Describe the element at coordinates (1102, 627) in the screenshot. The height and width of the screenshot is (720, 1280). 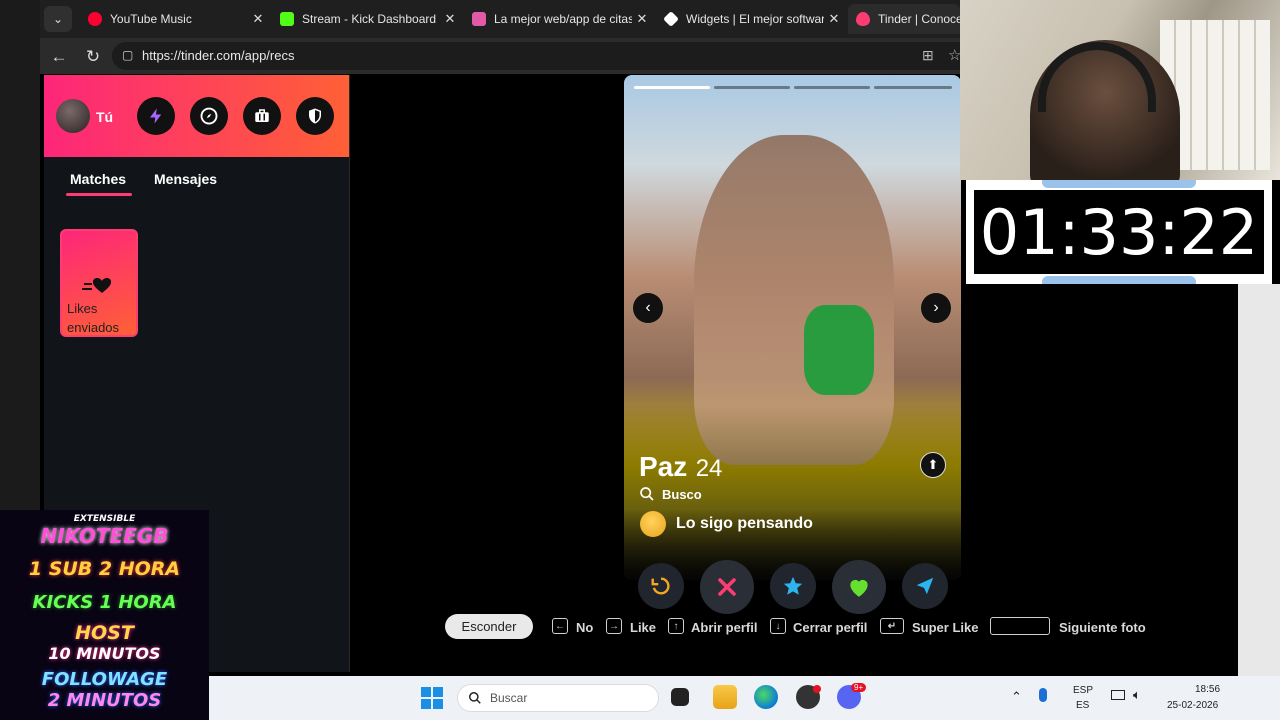
I see `shortcut-next-photo-label: Siguiente foto` at that location.